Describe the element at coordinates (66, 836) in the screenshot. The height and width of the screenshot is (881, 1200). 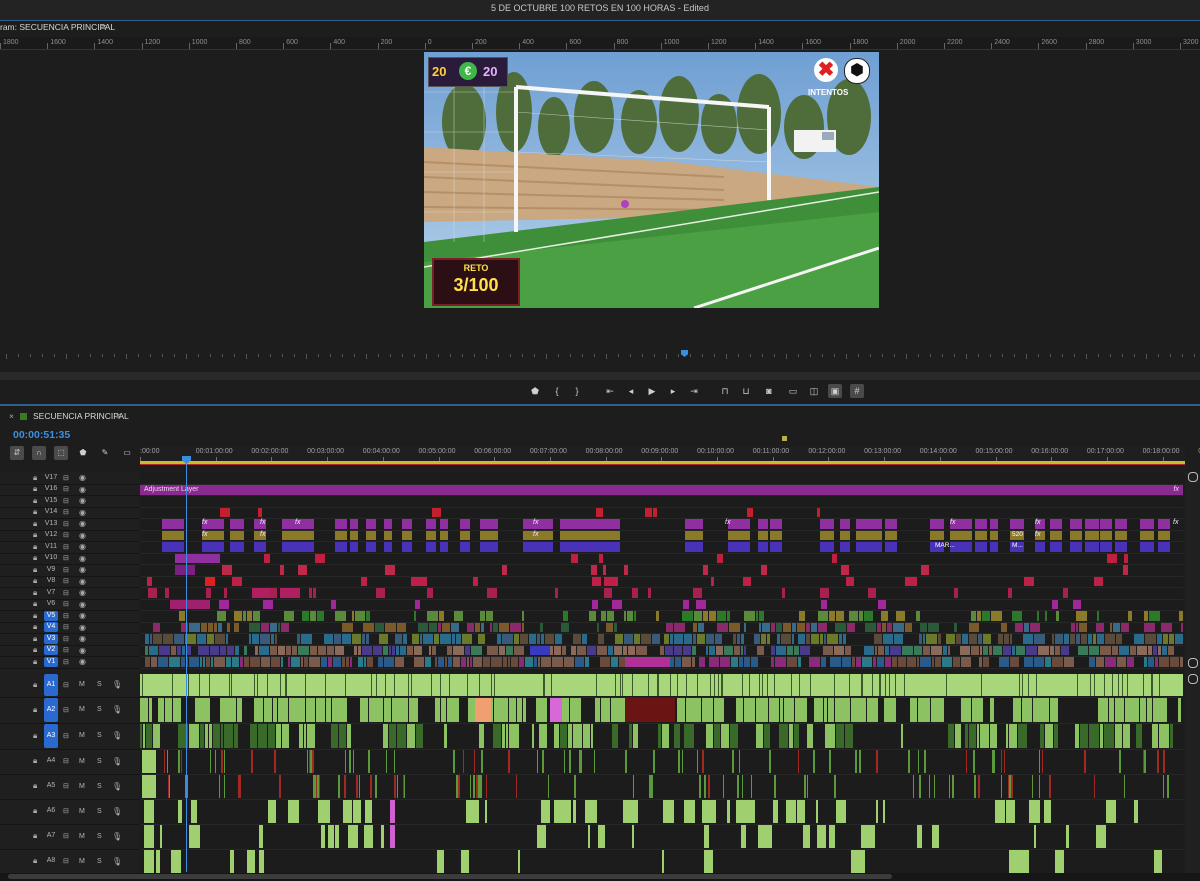
I see `sync-lock-icon: ⊟` at that location.